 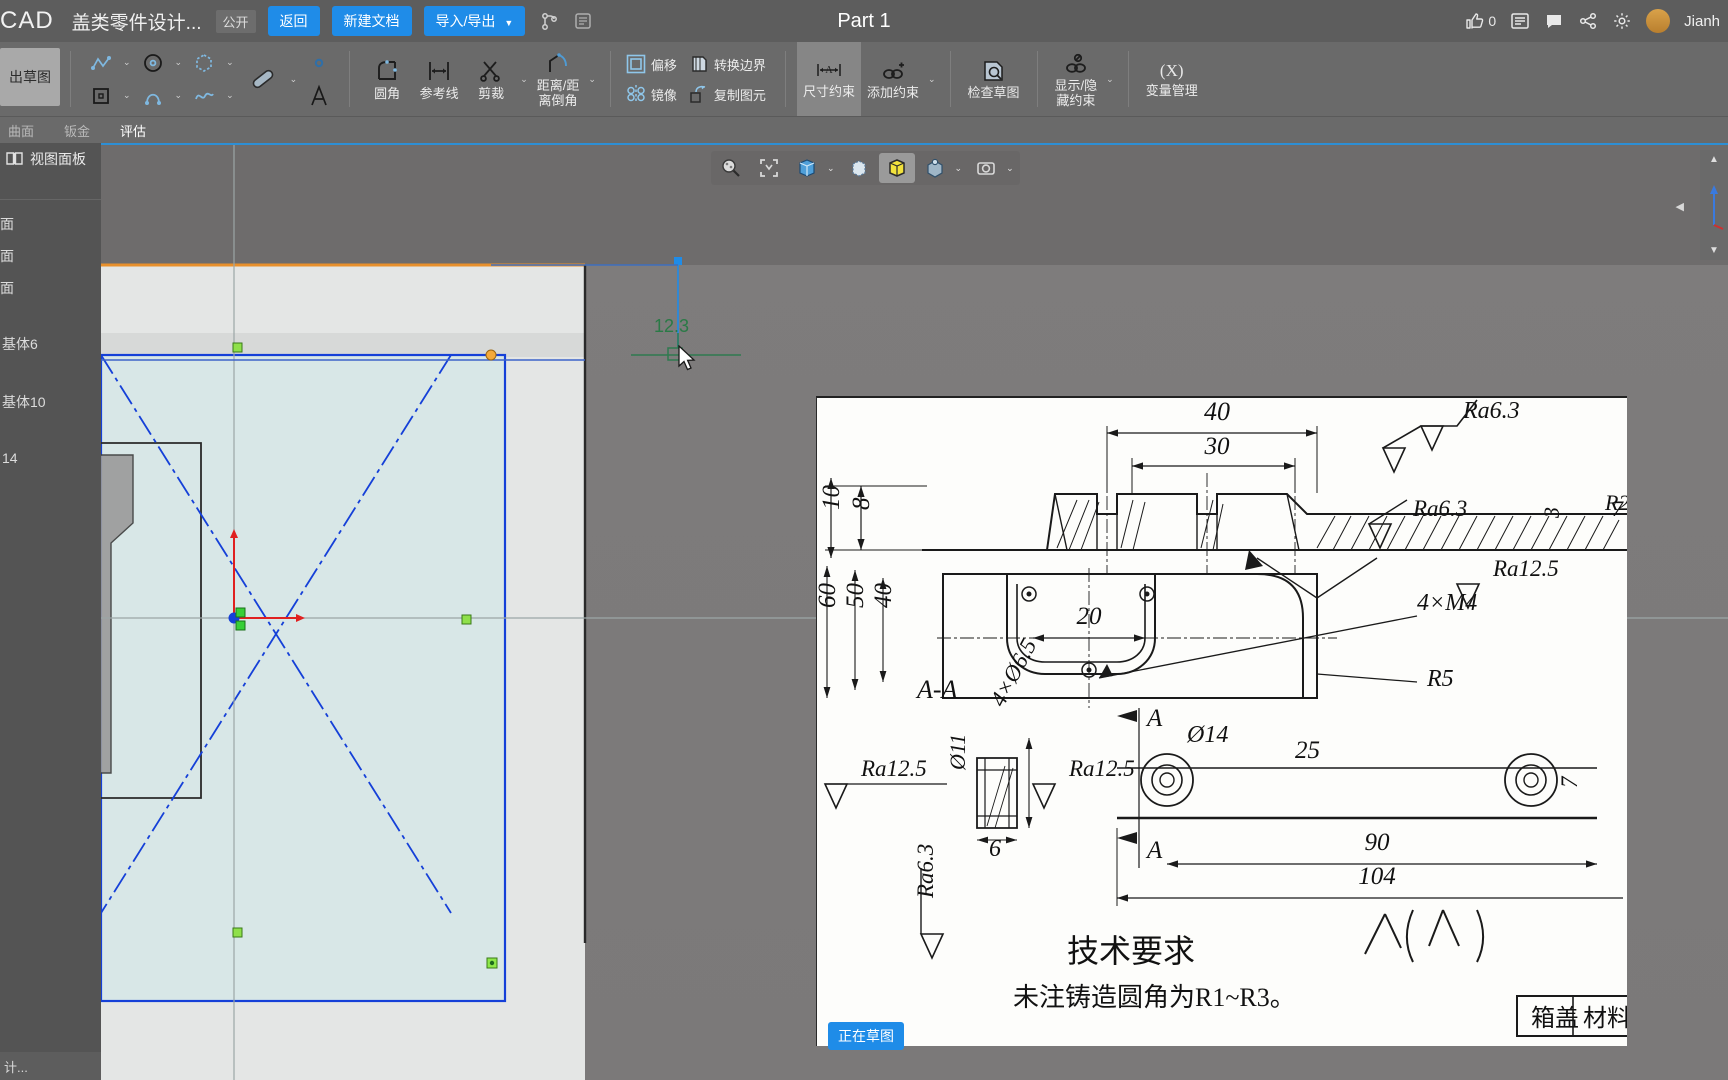 I want to click on distance-chamfer-tool: 距离/距 离倒角, so click(x=558, y=79).